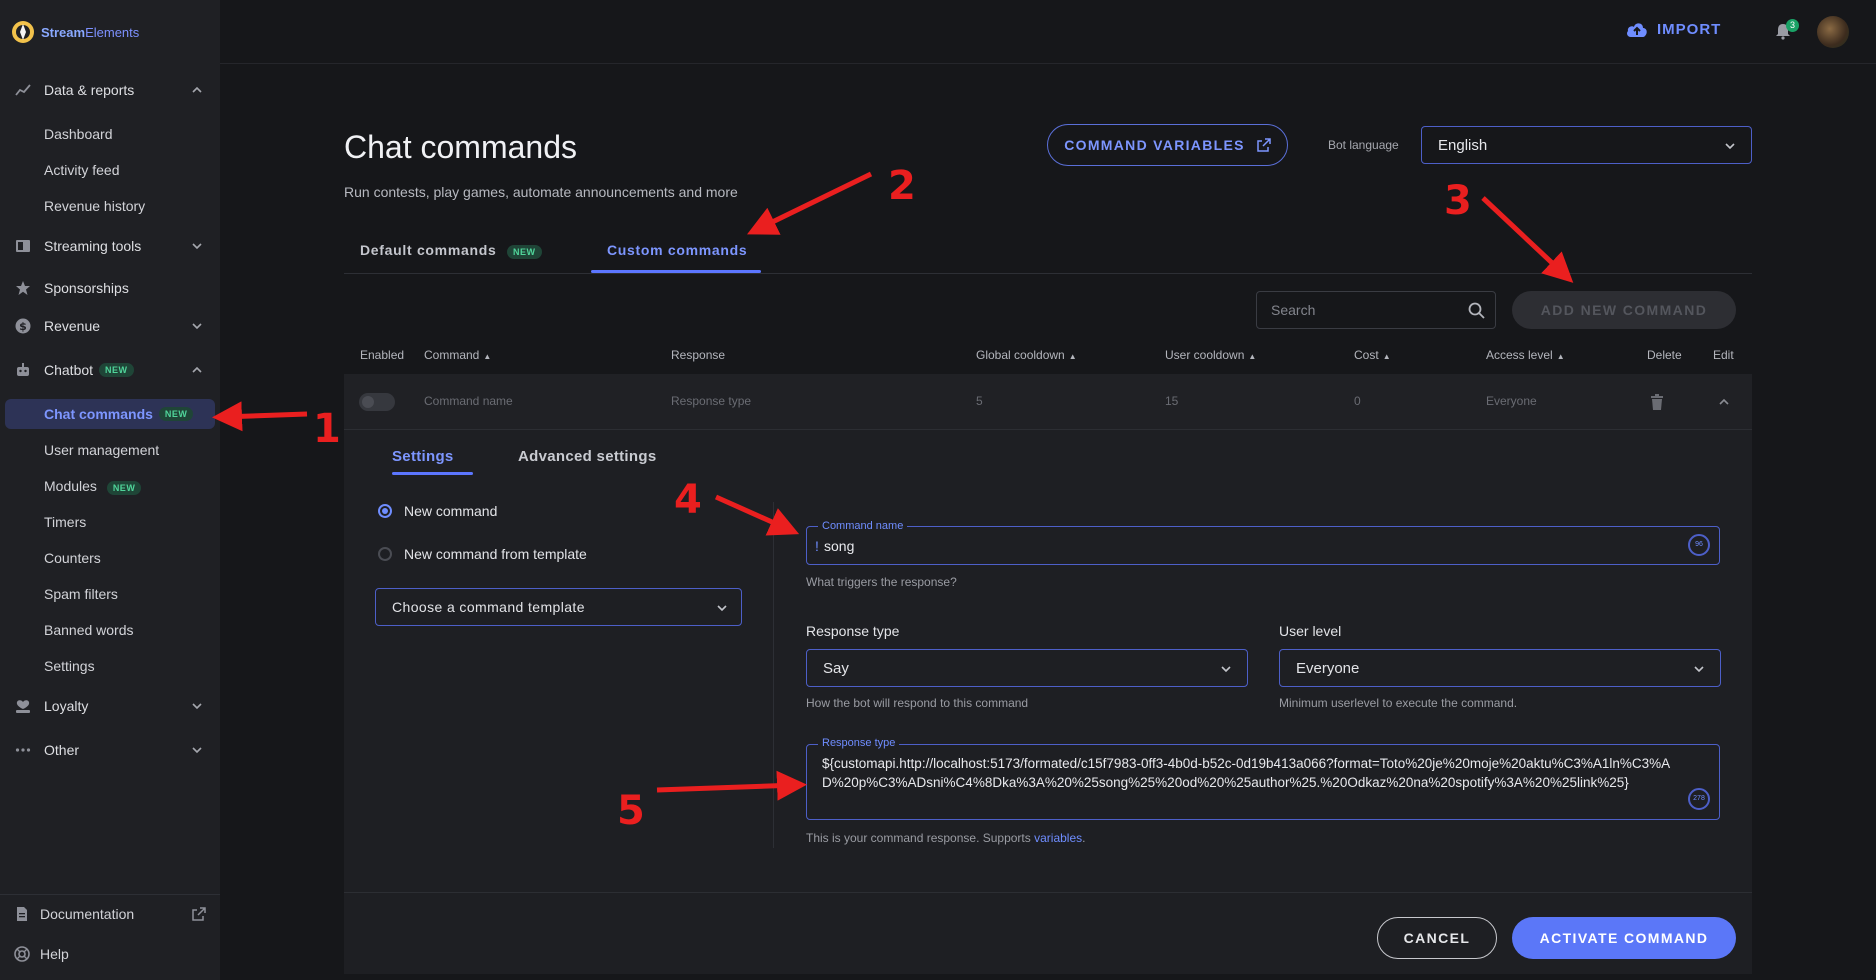 The height and width of the screenshot is (980, 1876). What do you see at coordinates (98, 414) in the screenshot?
I see `sidebar-item-label: Chat commands` at bounding box center [98, 414].